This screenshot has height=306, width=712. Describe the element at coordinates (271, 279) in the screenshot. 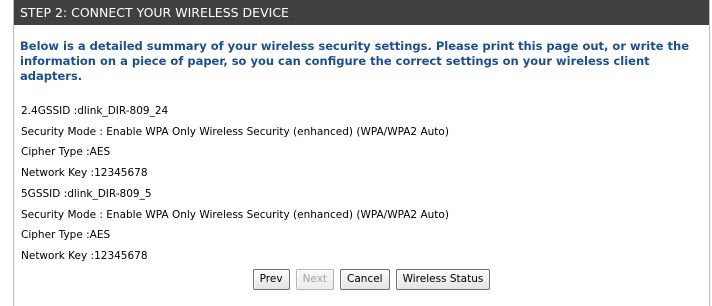

I see `prev-button: Prev` at that location.